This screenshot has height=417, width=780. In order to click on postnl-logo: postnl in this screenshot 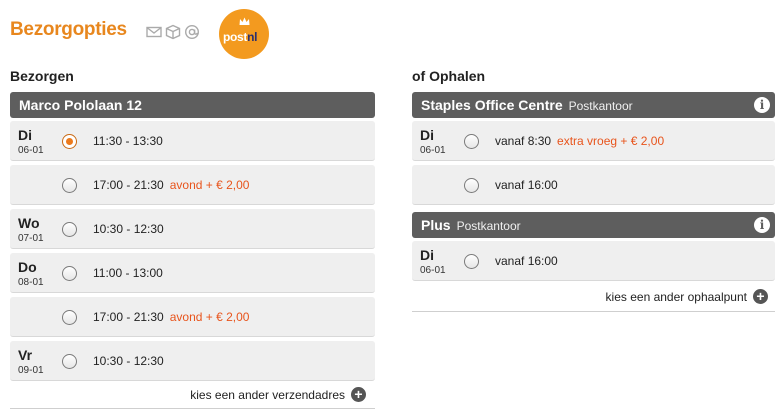, I will do `click(244, 34)`.